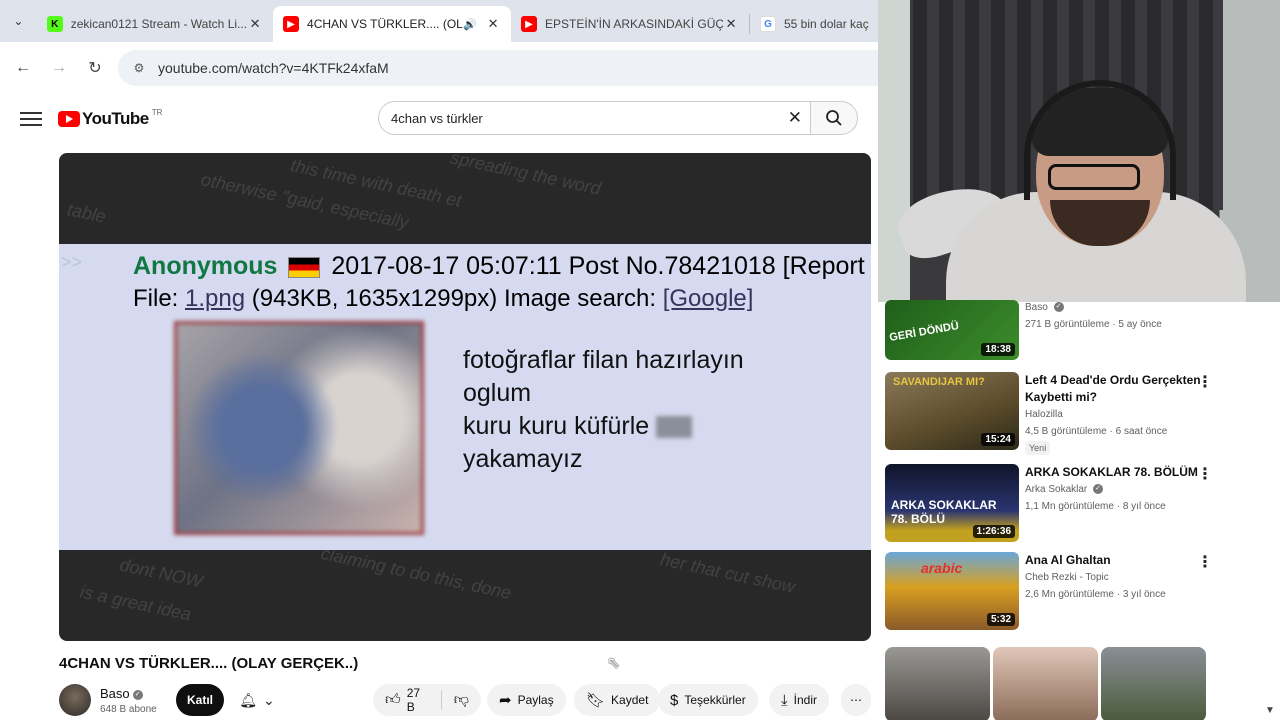 The image size is (1280, 720). I want to click on reload-icon: ↻, so click(95, 68).